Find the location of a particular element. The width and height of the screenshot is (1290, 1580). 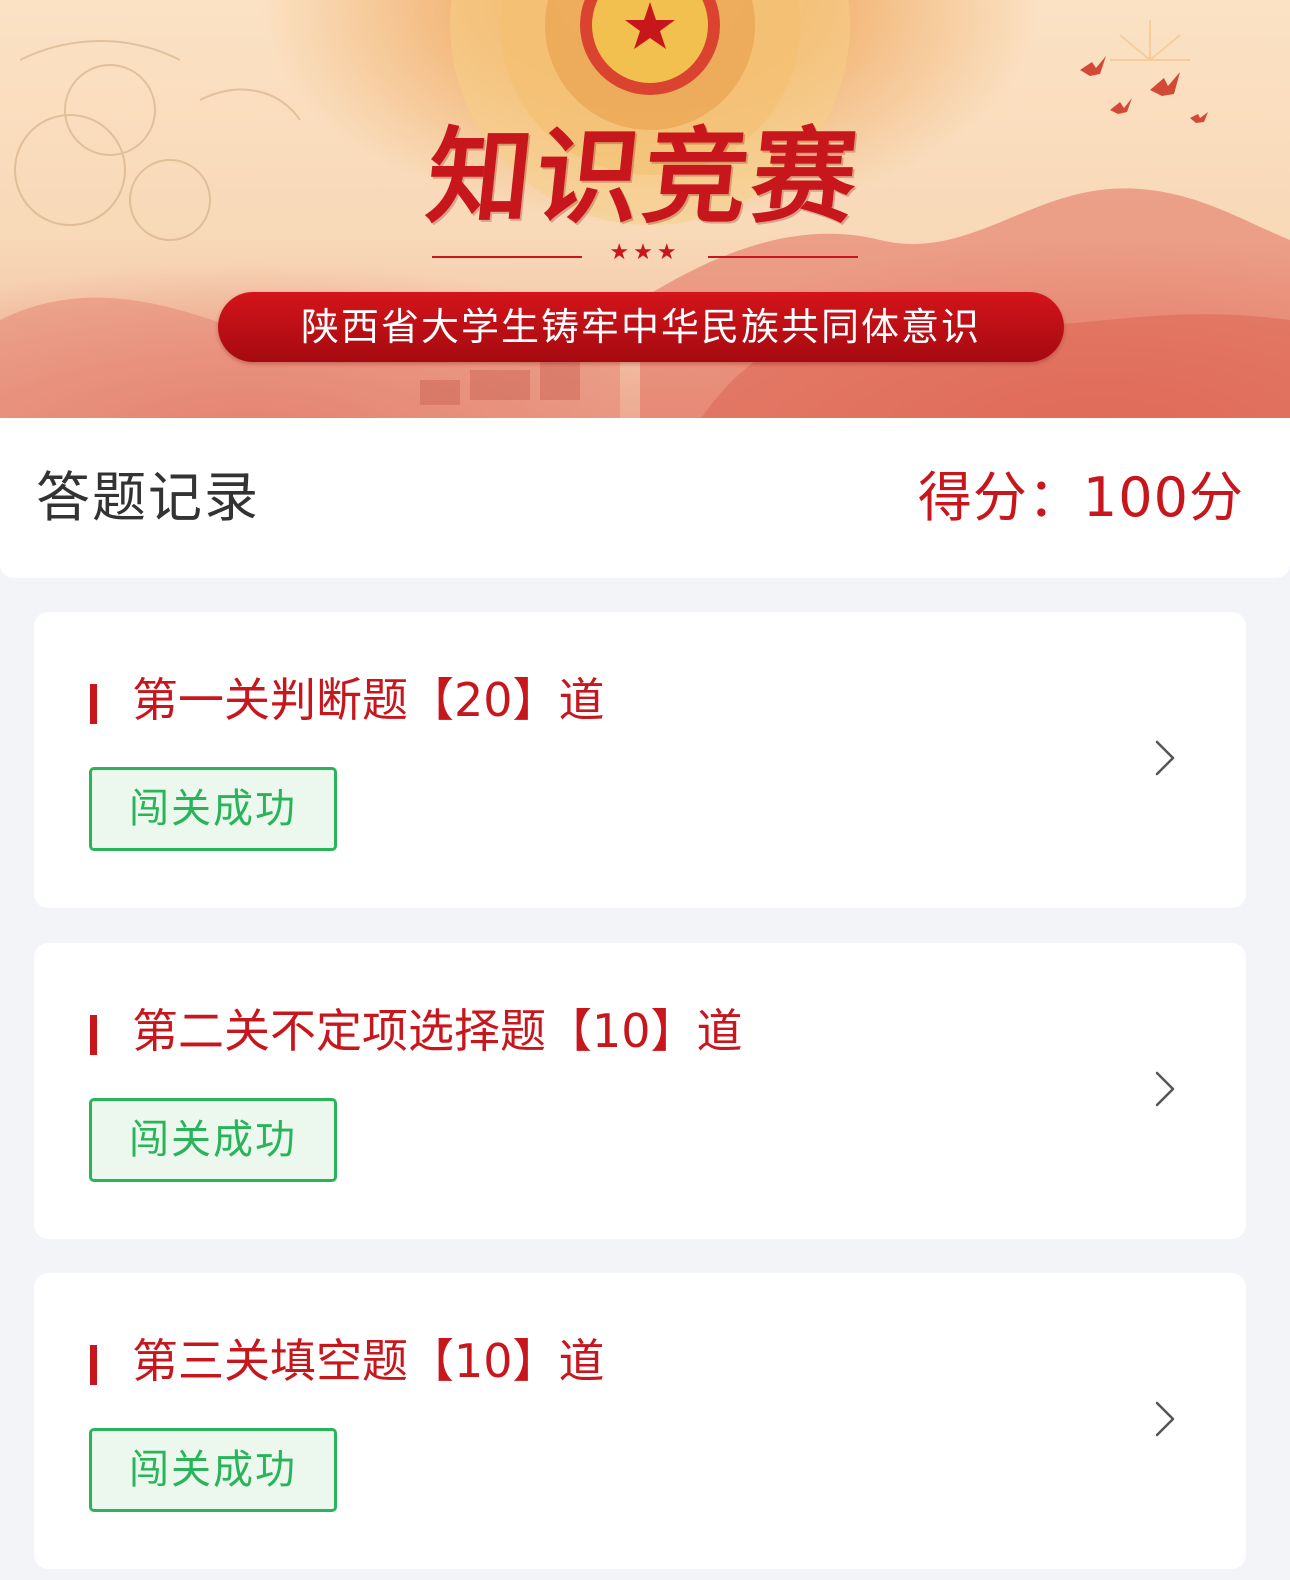

divider-line-left is located at coordinates (507, 257).